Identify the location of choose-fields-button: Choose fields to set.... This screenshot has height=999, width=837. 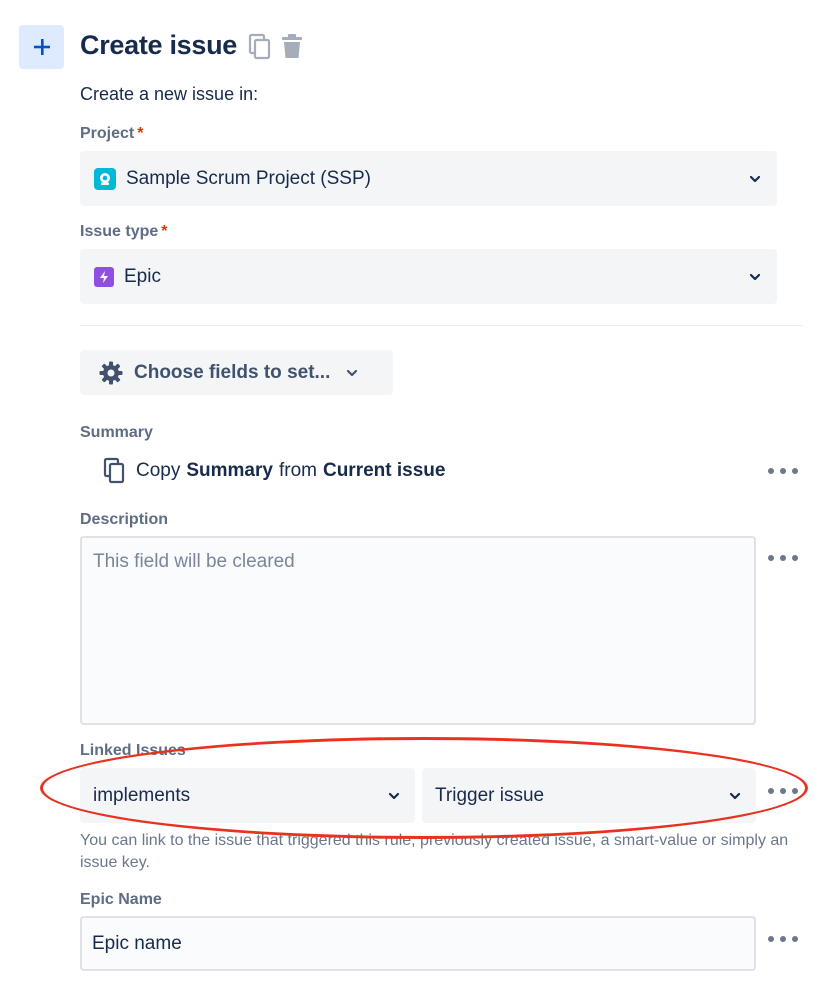
(236, 372).